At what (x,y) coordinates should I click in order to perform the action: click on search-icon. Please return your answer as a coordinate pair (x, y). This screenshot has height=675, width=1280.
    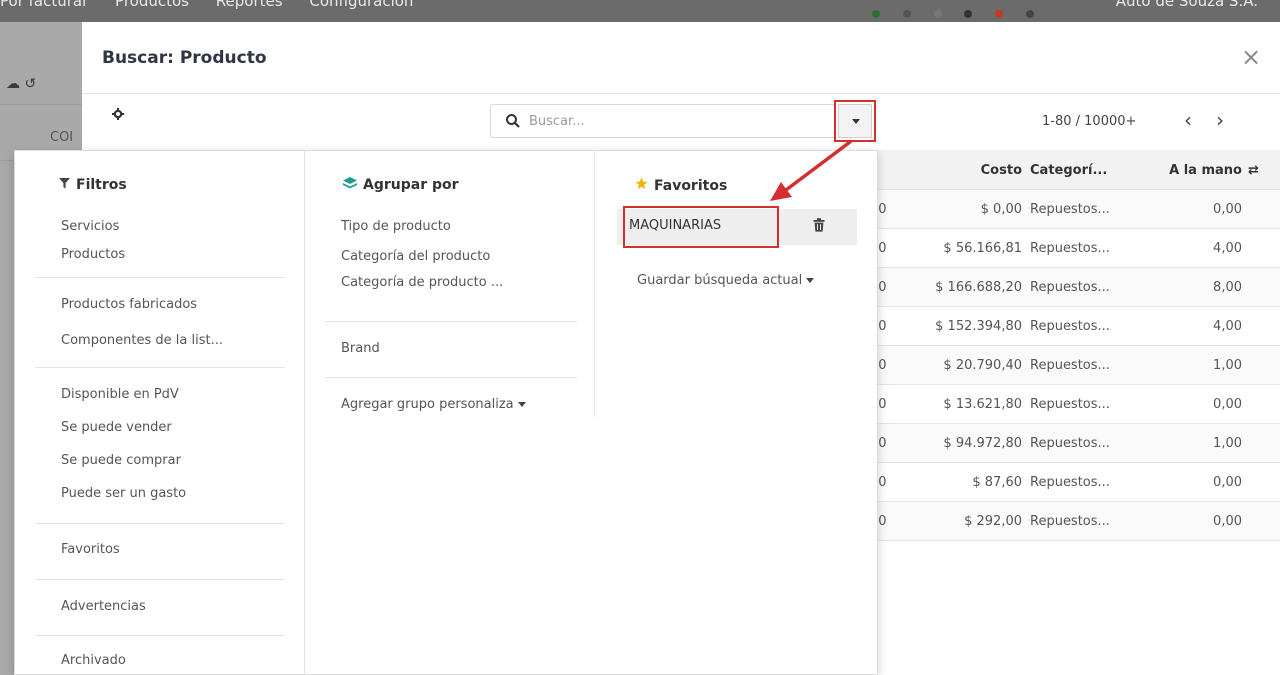
    Looking at the image, I should click on (513, 121).